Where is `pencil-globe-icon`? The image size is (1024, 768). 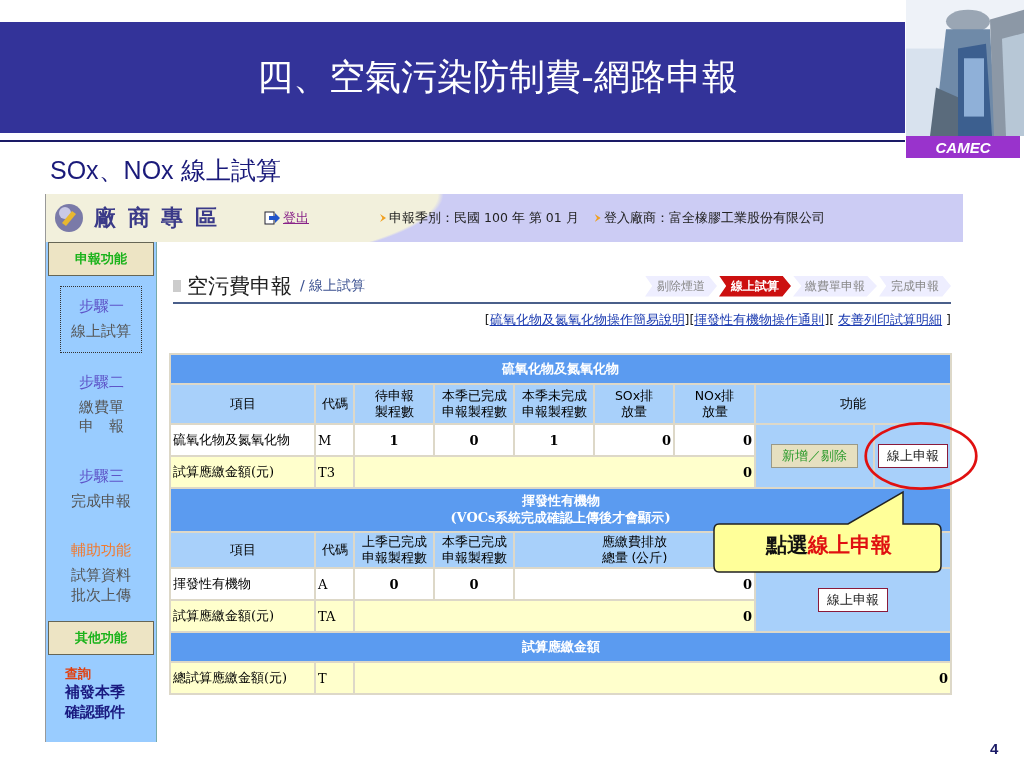
pencil-globe-icon is located at coordinates (69, 218).